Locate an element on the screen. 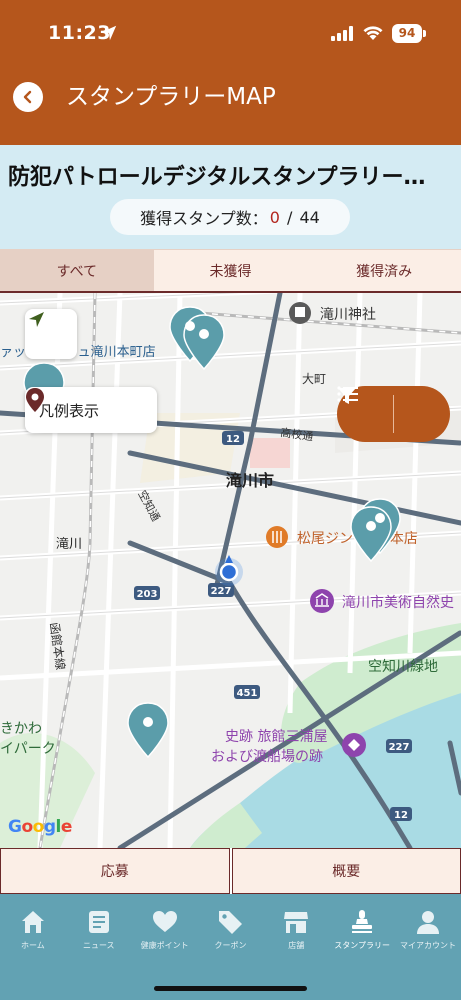 The height and width of the screenshot is (1000, 461). bottom-tab-bar: ホーム ニュース 健康ポイント クーポン 店舗 スタンプラリー マイアカウント is located at coordinates (230, 947).